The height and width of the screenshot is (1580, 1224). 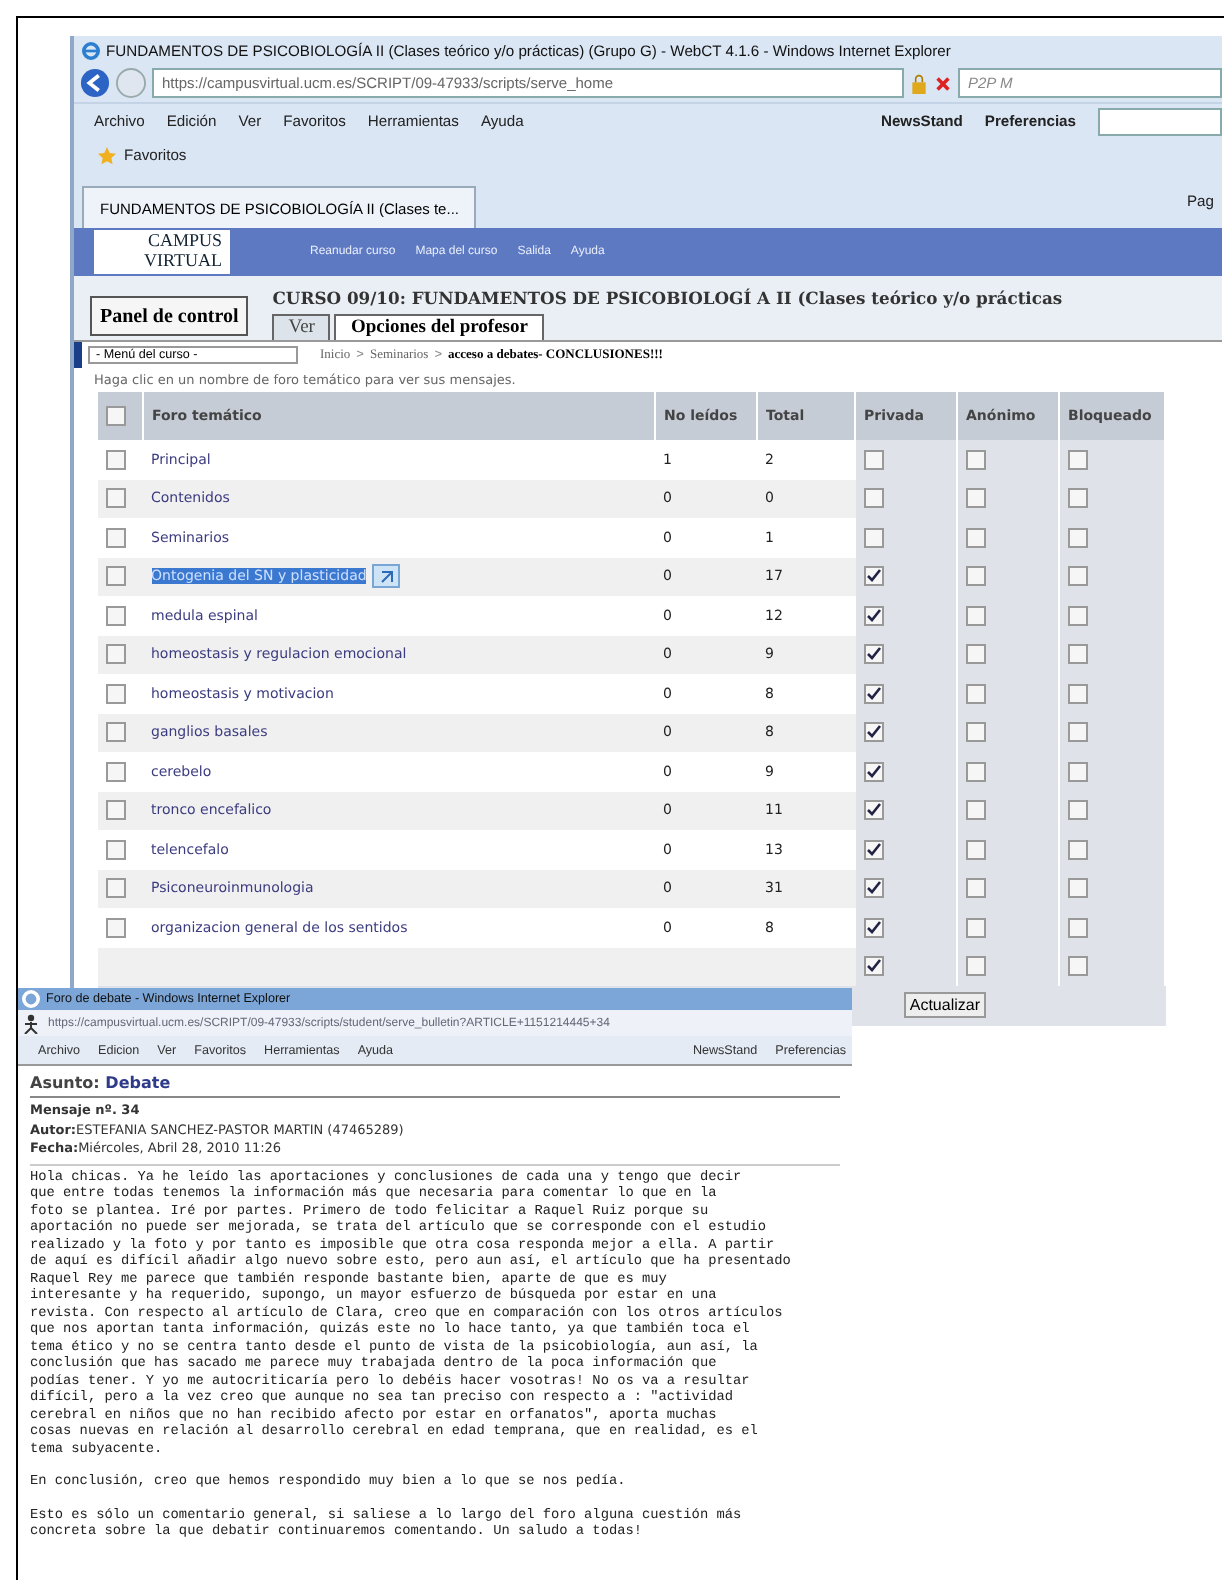 I want to click on person-icon, so click(x=31, y=1023).